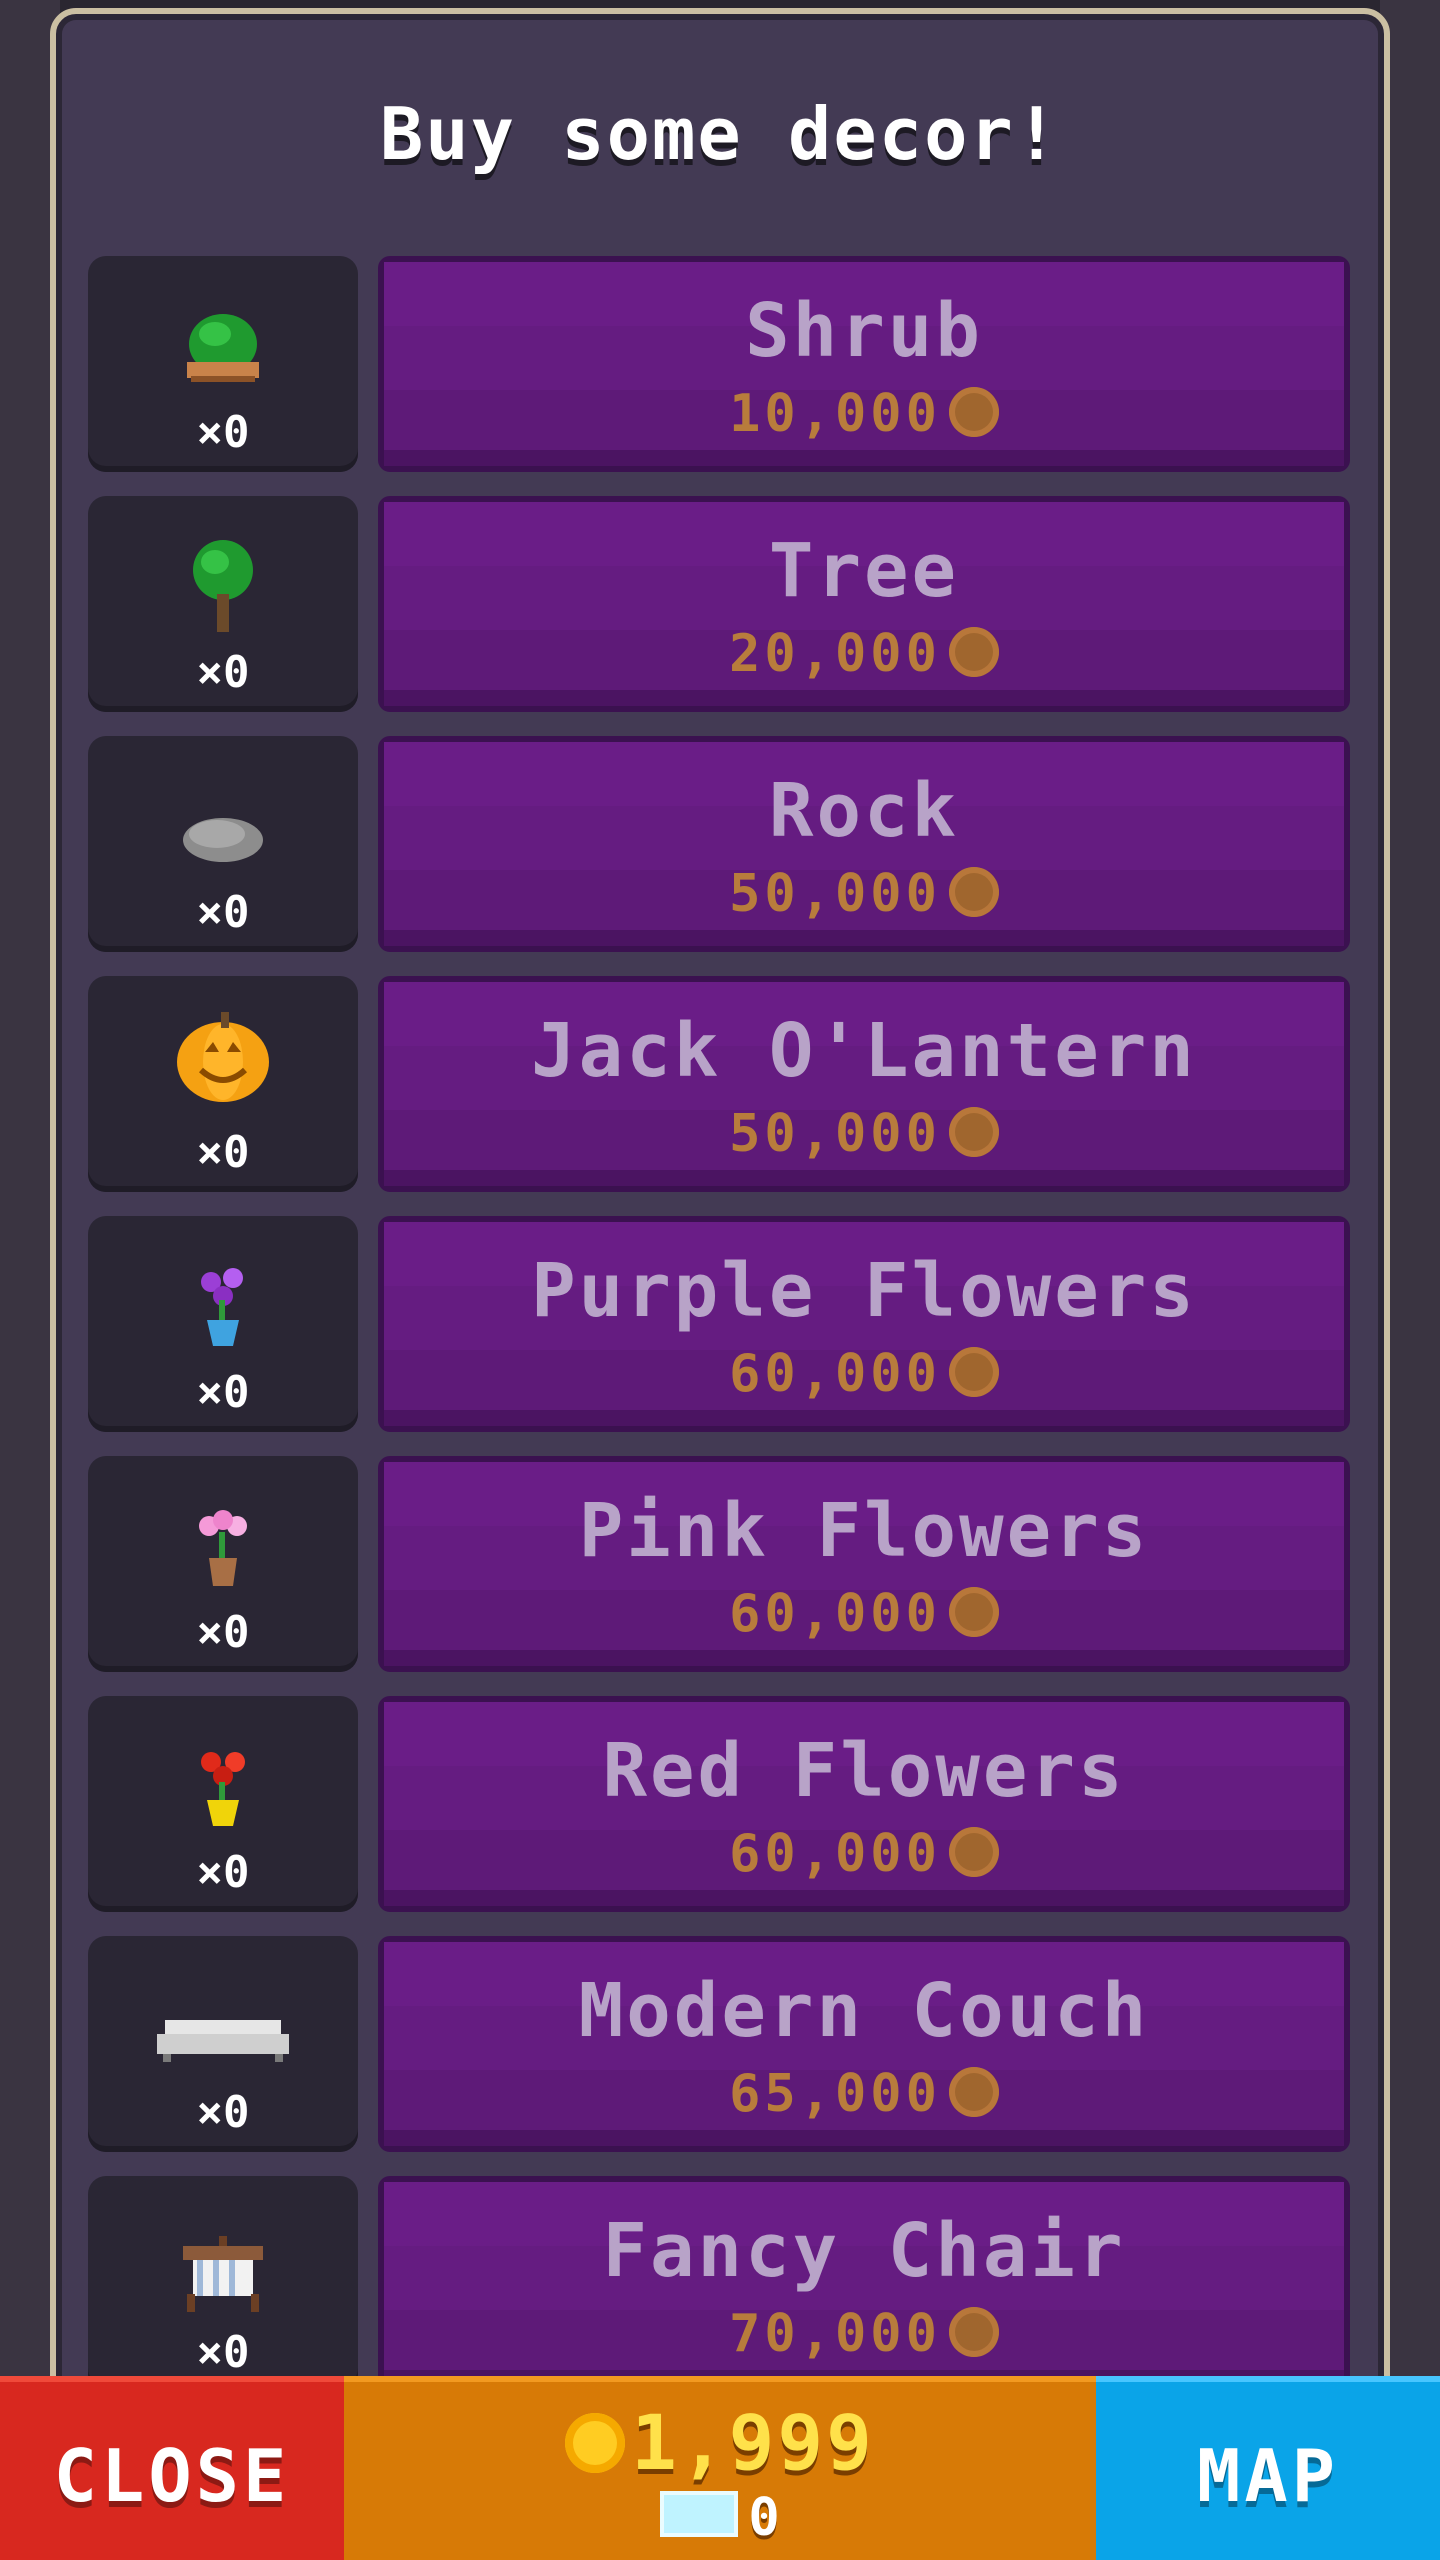 This screenshot has height=2560, width=1440. I want to click on buy-jack-o-lantern-button: Jack O'Lantern 50,000, so click(864, 1084).